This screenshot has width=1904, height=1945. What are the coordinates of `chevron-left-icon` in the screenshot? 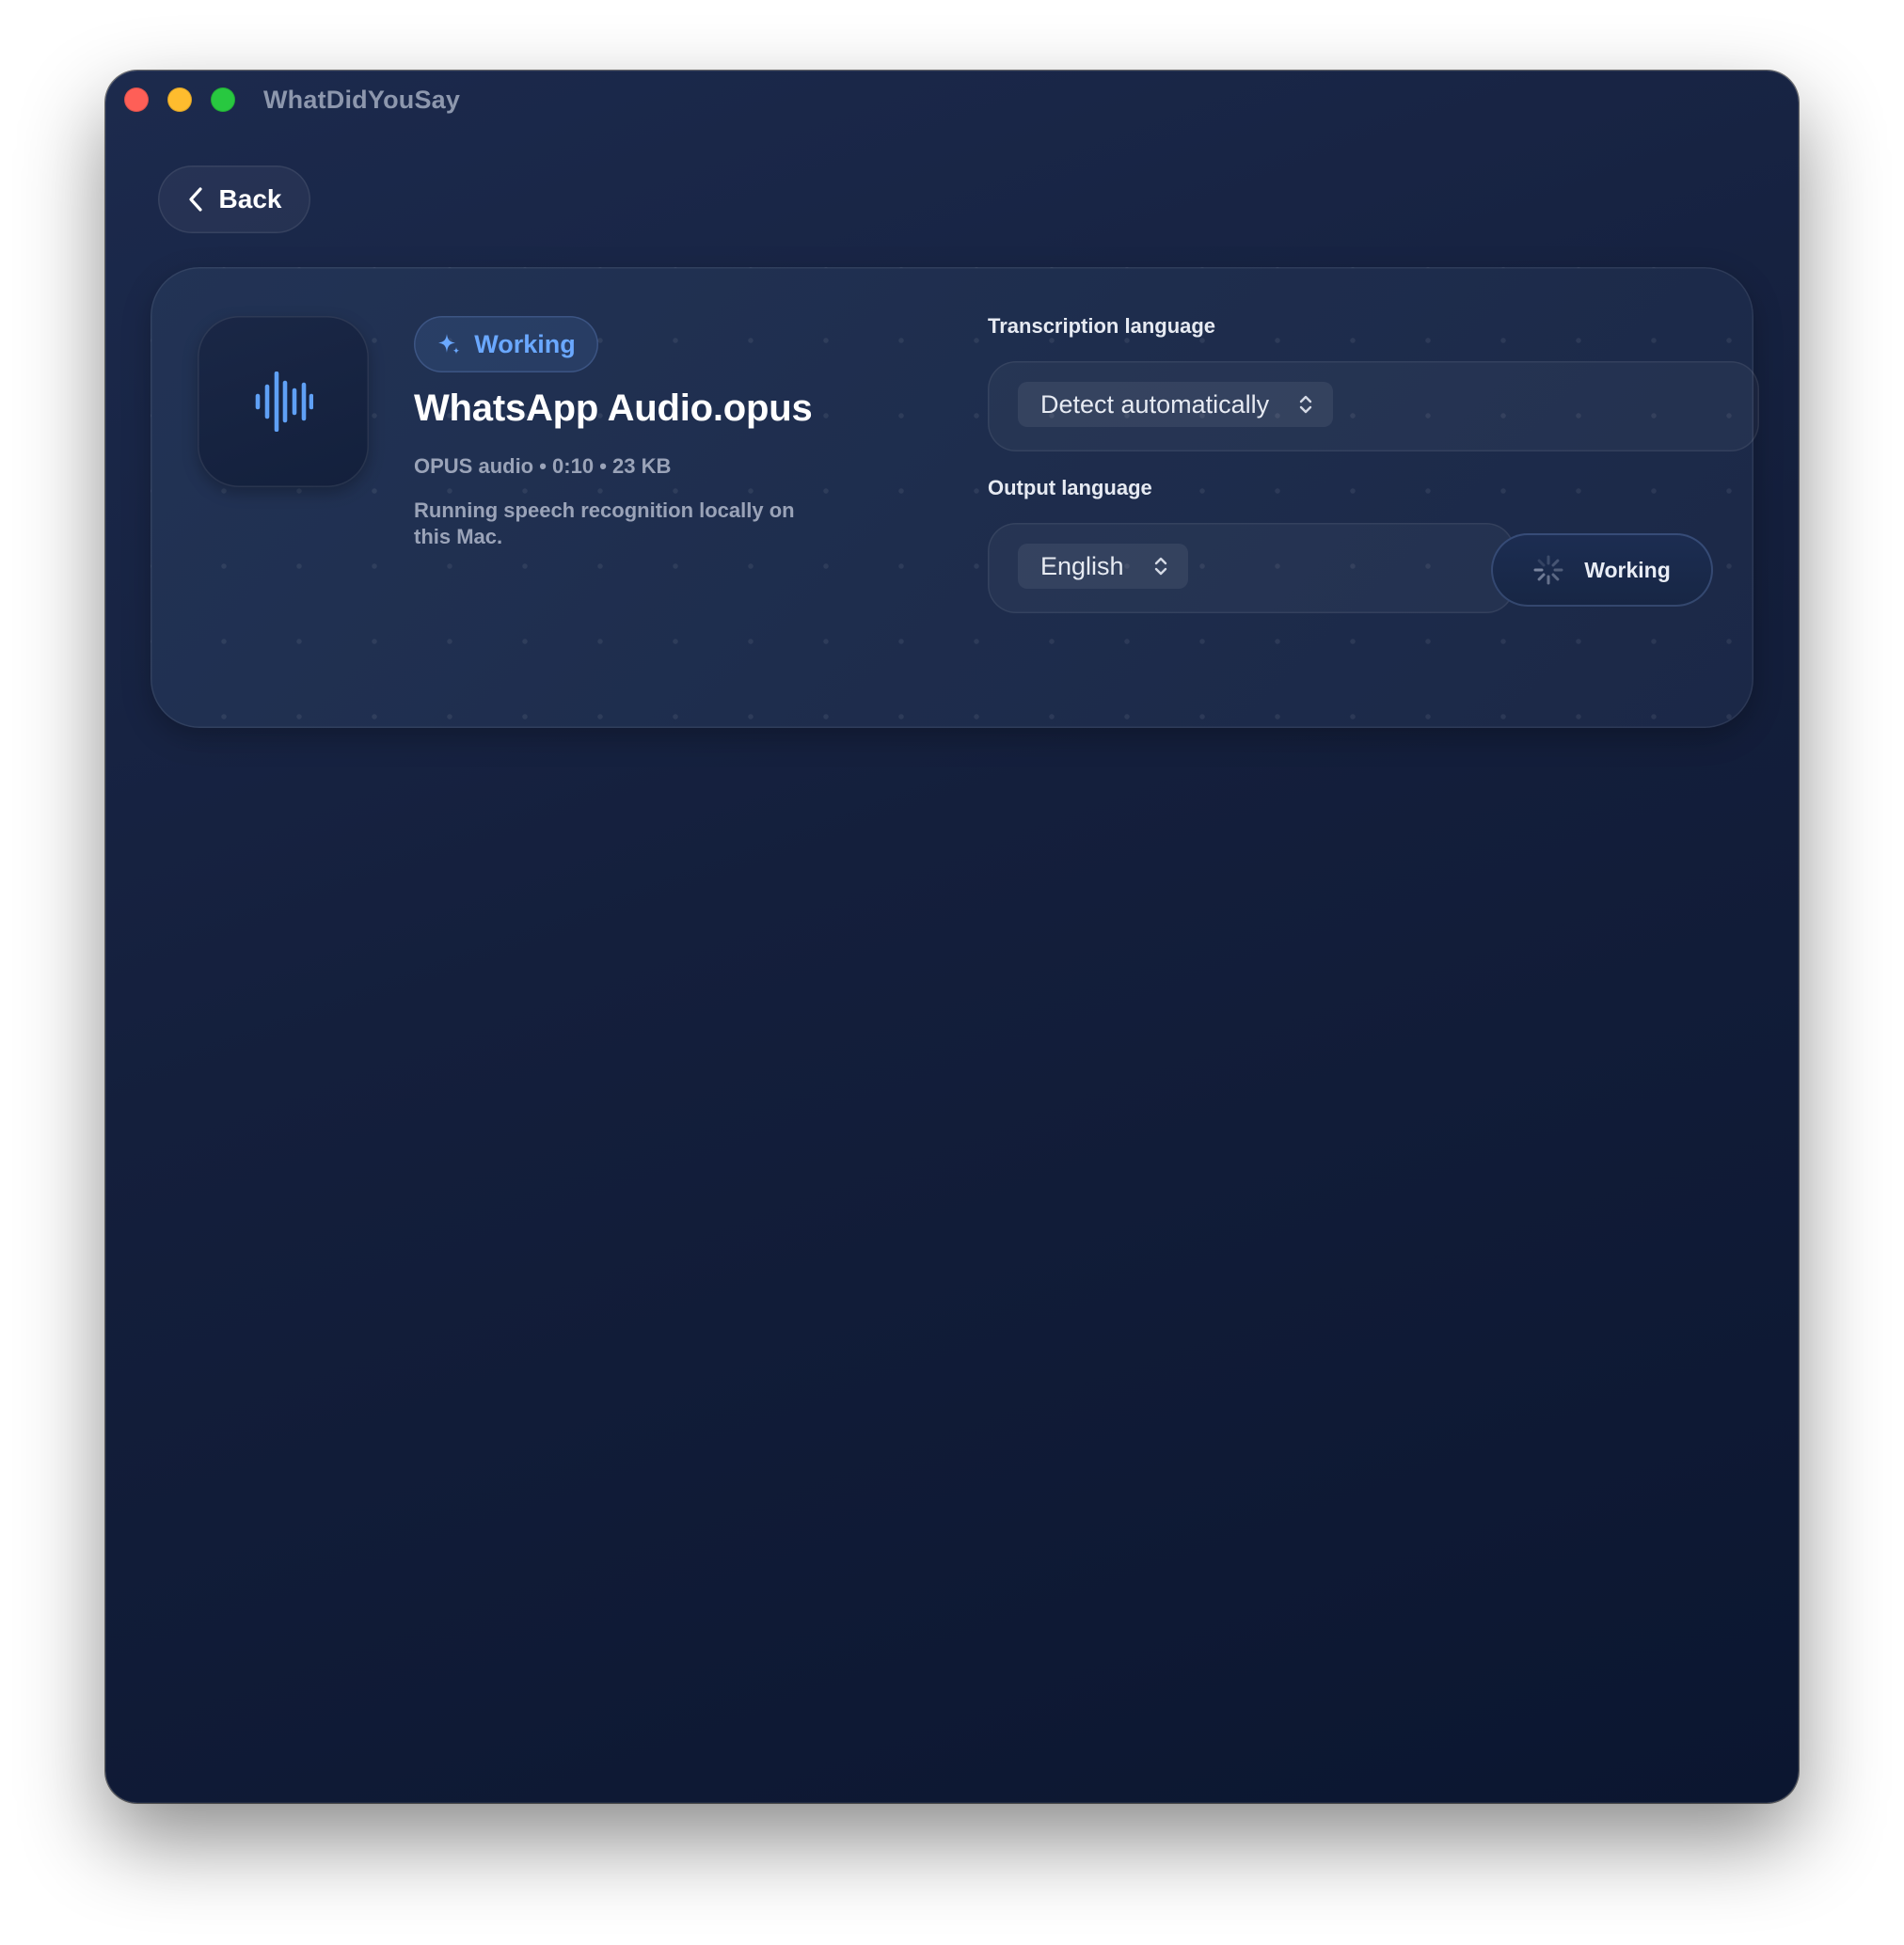 It's located at (195, 199).